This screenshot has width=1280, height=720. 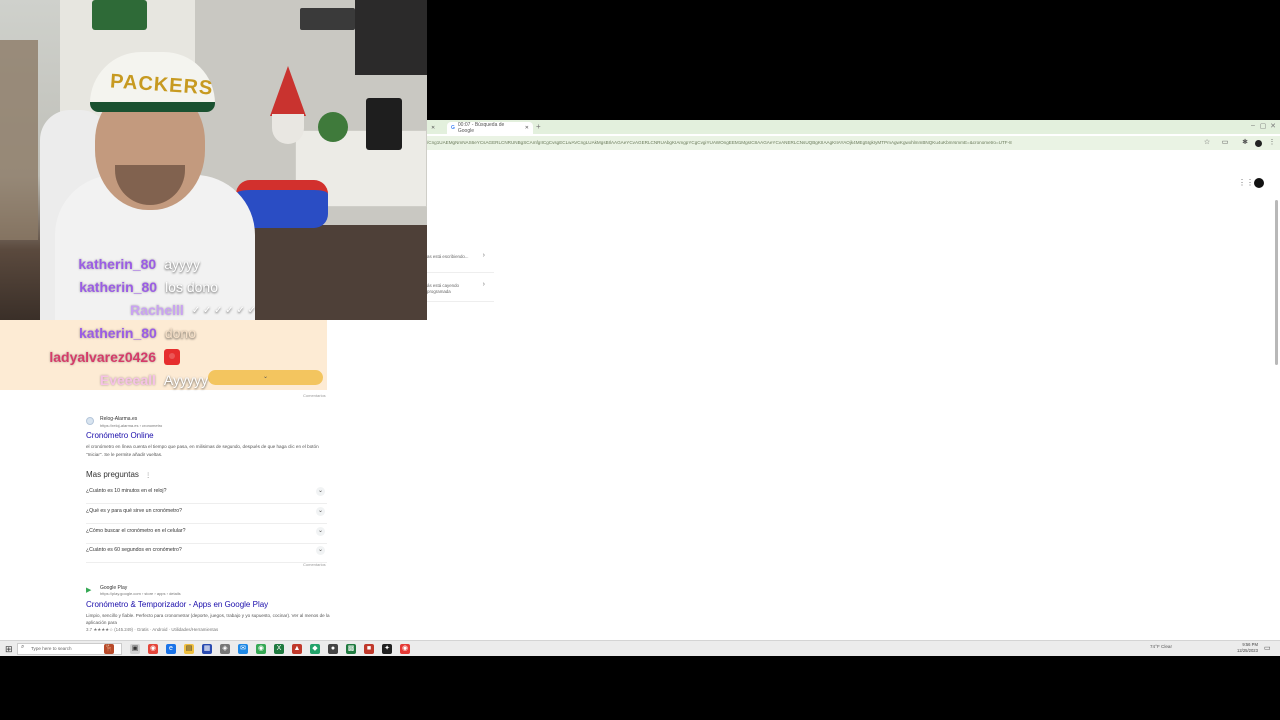 What do you see at coordinates (102, 357) in the screenshot?
I see `chat-username: ladyalvarez0426` at bounding box center [102, 357].